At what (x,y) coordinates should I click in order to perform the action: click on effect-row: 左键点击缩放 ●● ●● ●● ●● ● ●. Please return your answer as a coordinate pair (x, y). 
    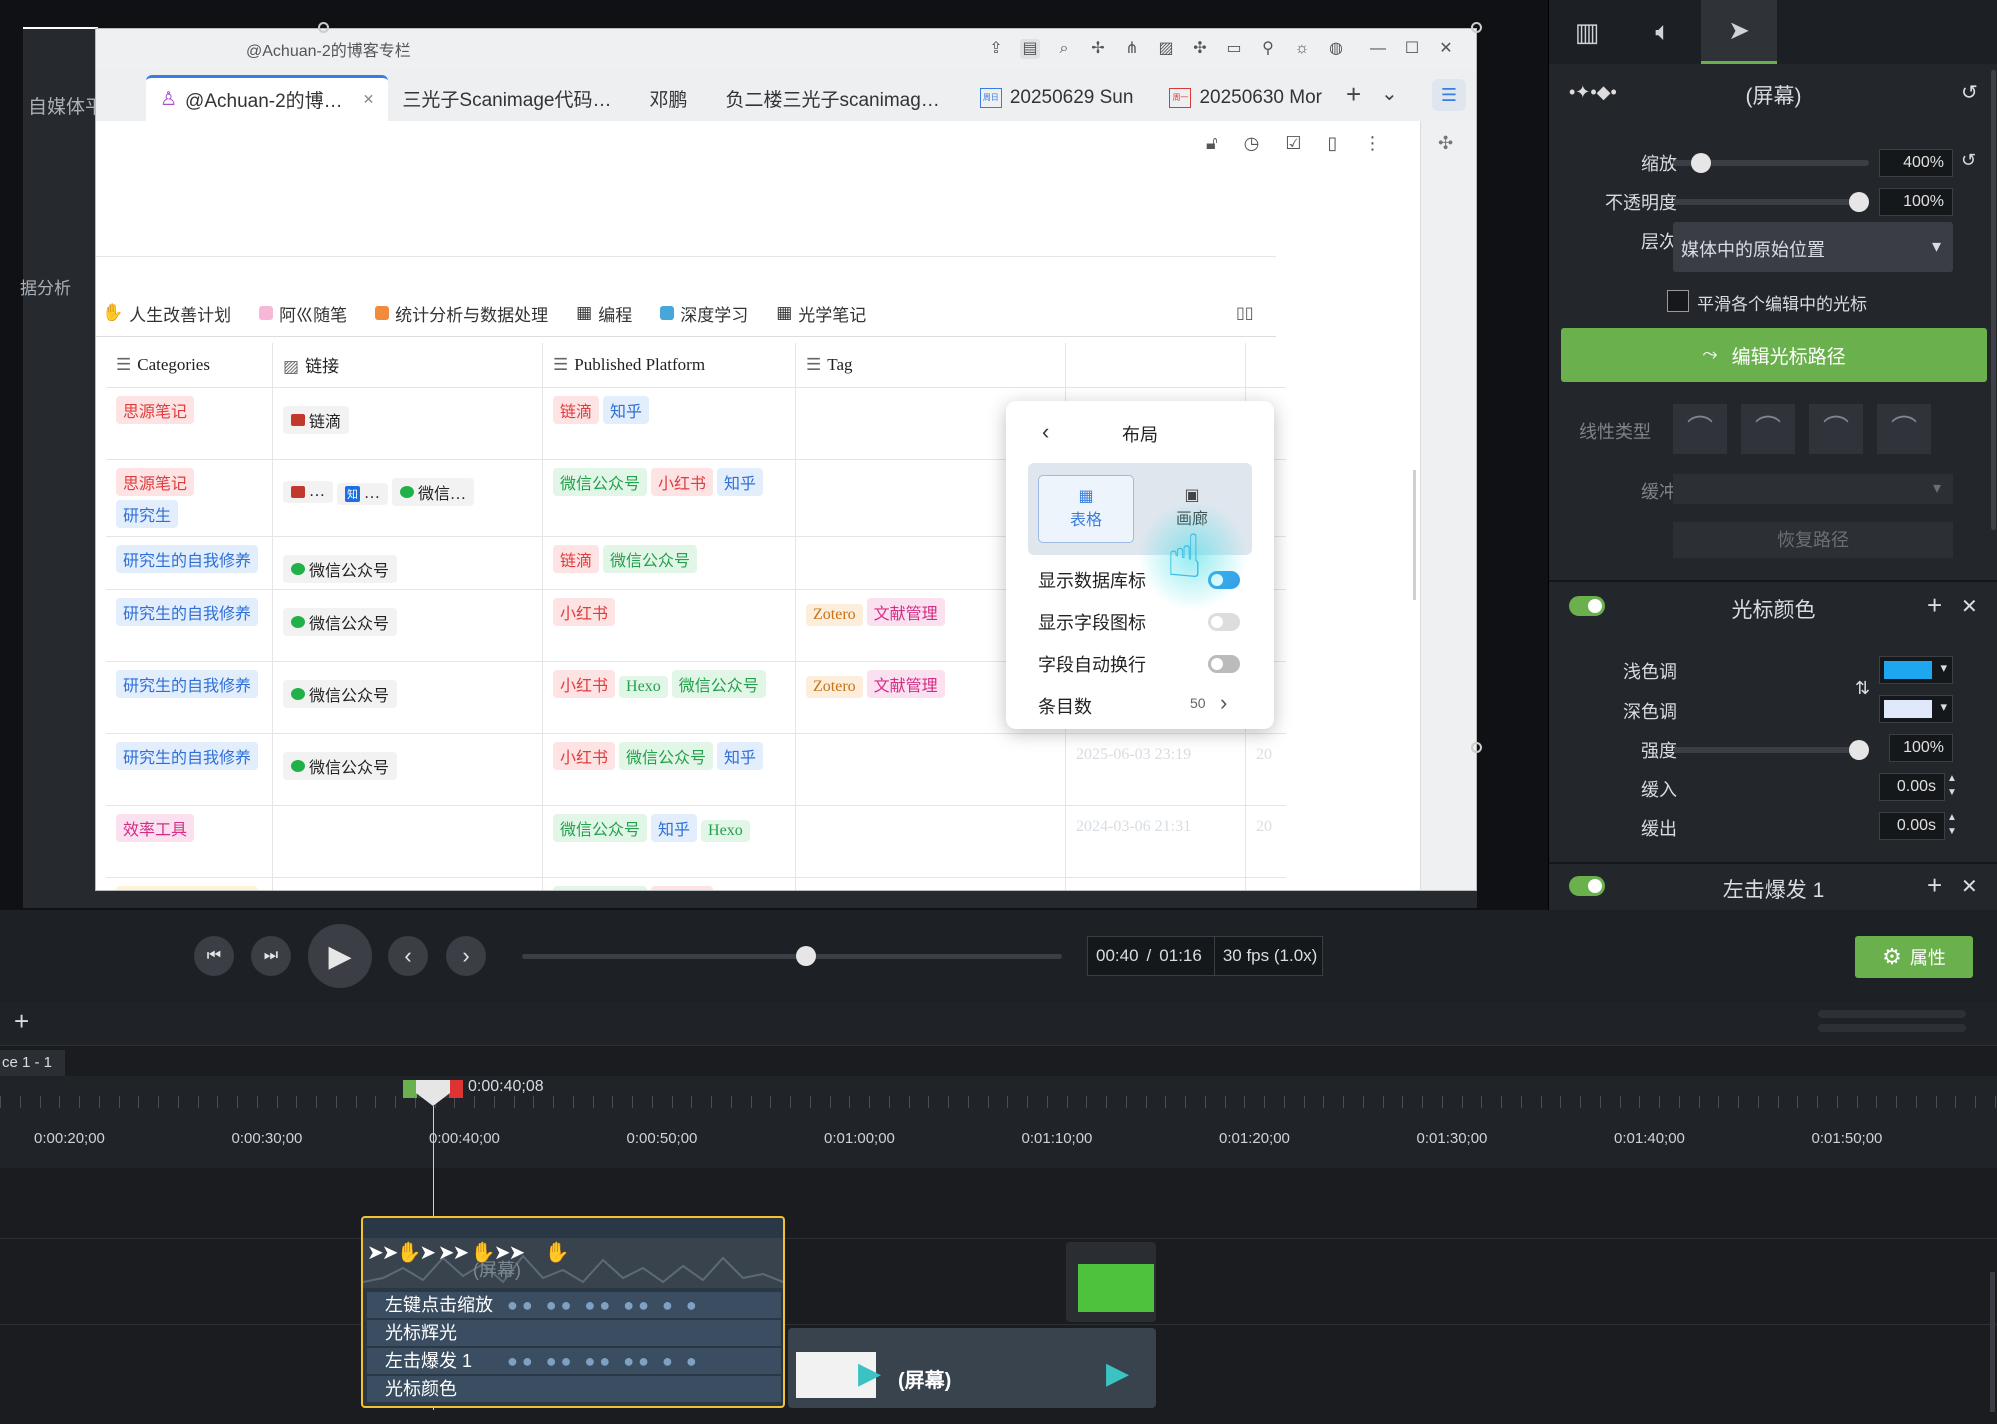
    Looking at the image, I should click on (574, 1305).